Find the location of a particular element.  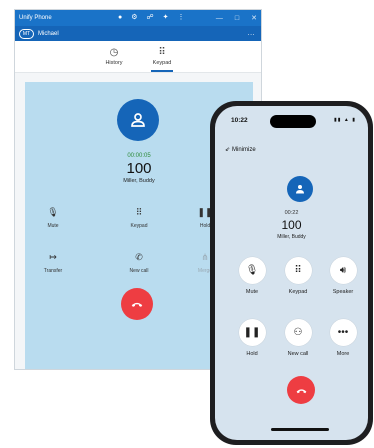

new-call-button: ⚇ New call is located at coordinates (298, 338).